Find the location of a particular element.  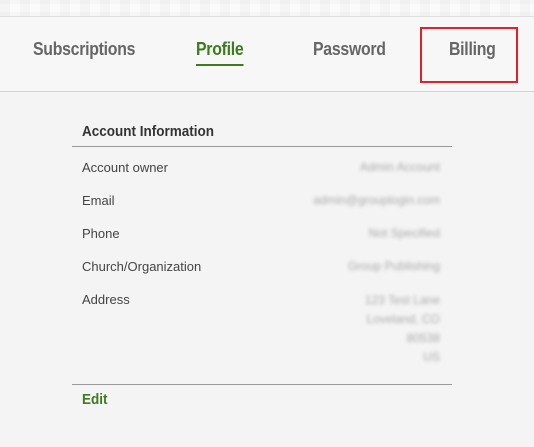

tab-billing: Billing is located at coordinates (472, 49).